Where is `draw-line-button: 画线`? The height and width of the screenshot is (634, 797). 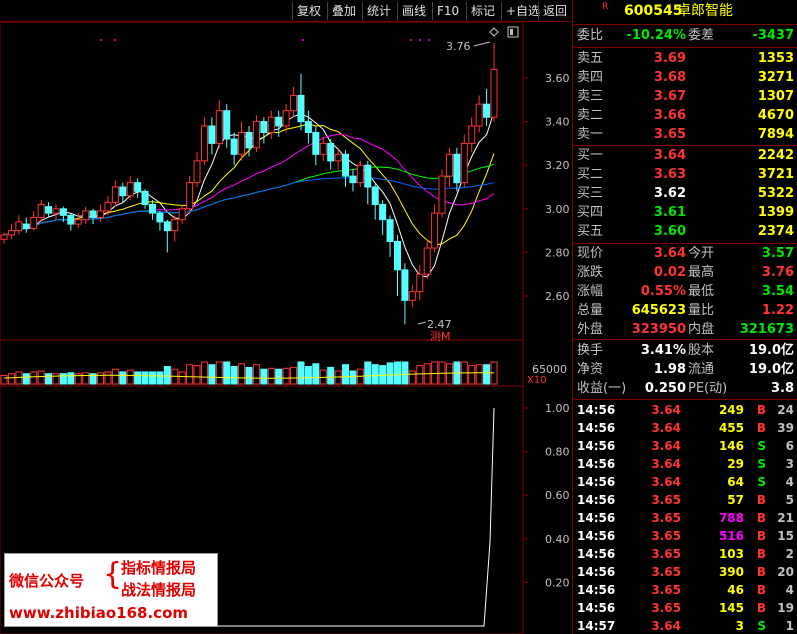 draw-line-button: 画线 is located at coordinates (413, 11).